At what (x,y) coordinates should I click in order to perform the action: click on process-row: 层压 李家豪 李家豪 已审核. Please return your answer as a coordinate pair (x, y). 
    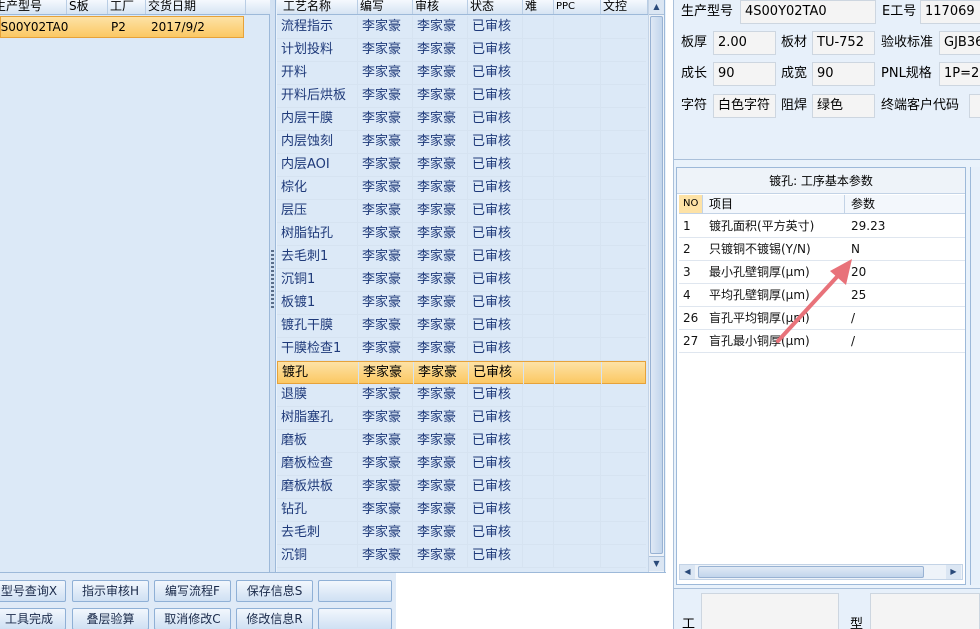
    Looking at the image, I should click on (461, 211).